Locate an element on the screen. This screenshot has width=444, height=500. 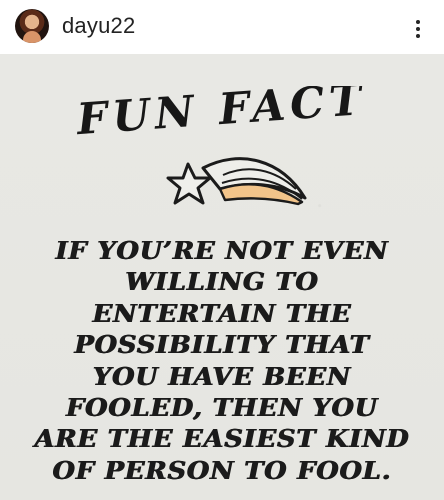
fun-fact-title: FUN FACT is located at coordinates (222, 113).